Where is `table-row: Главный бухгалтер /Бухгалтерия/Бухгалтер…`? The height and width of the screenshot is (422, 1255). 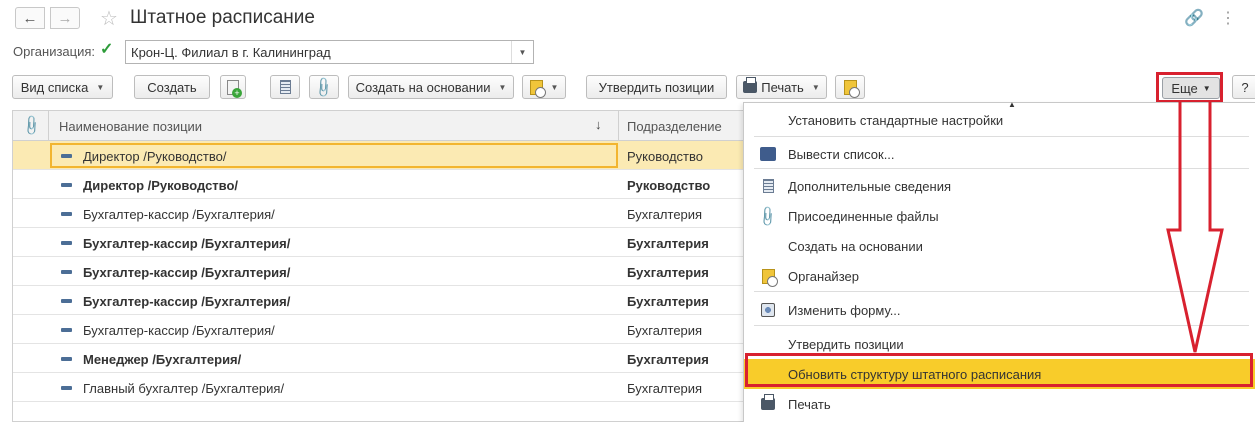 table-row: Главный бухгалтер /Бухгалтерия/Бухгалтер… is located at coordinates (379, 387).